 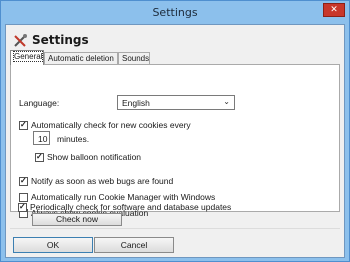 What do you see at coordinates (39, 103) in the screenshot?
I see `language-label: Language:` at bounding box center [39, 103].